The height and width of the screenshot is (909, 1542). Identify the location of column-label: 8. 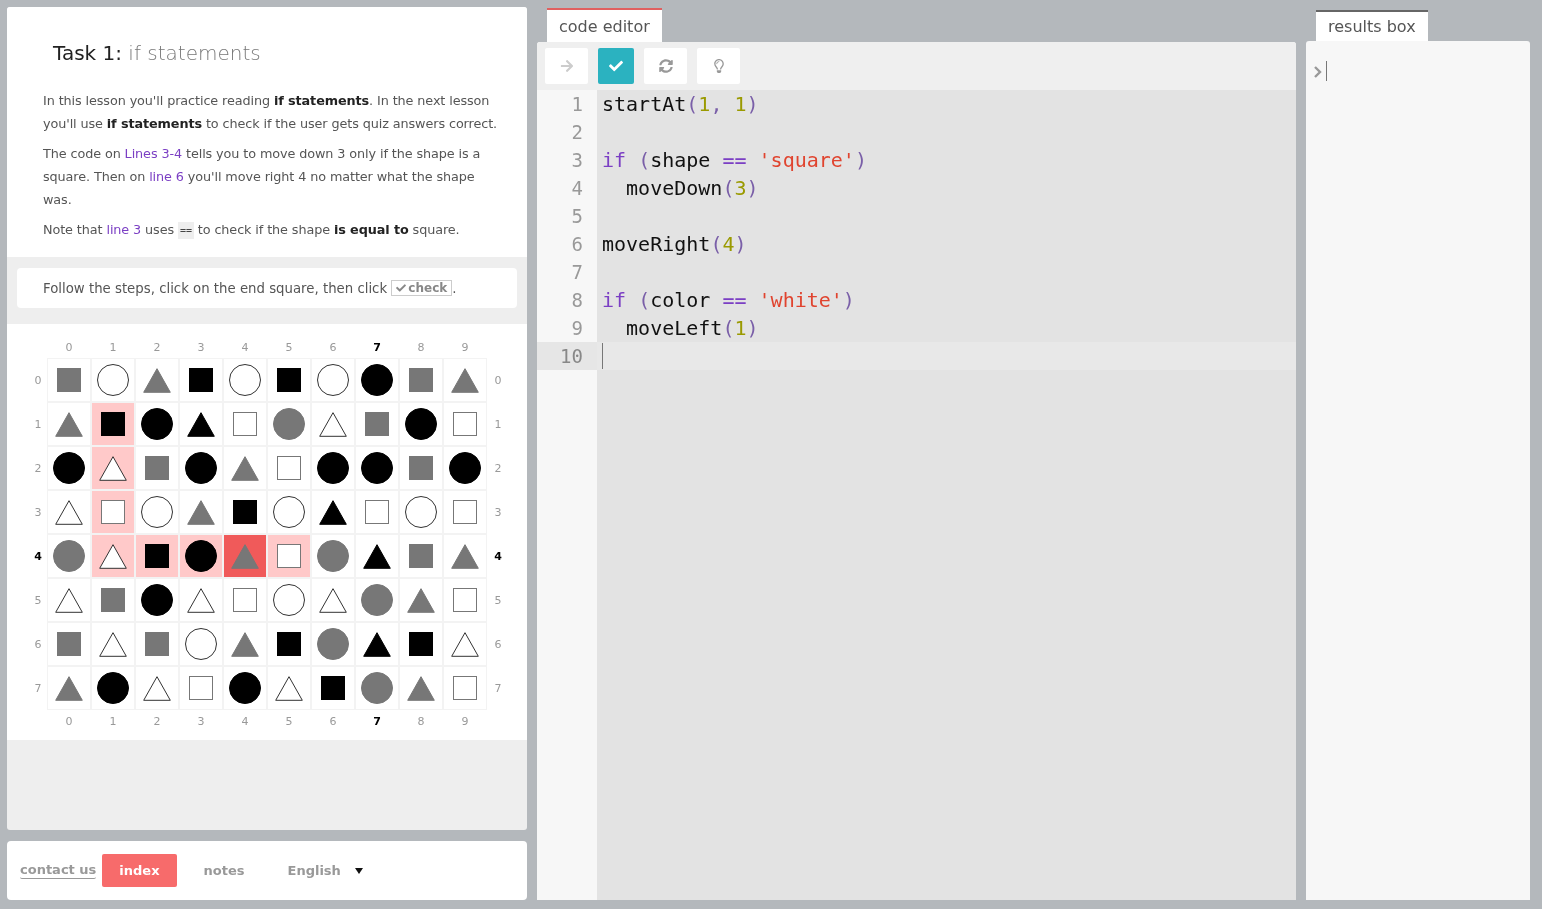
(421, 347).